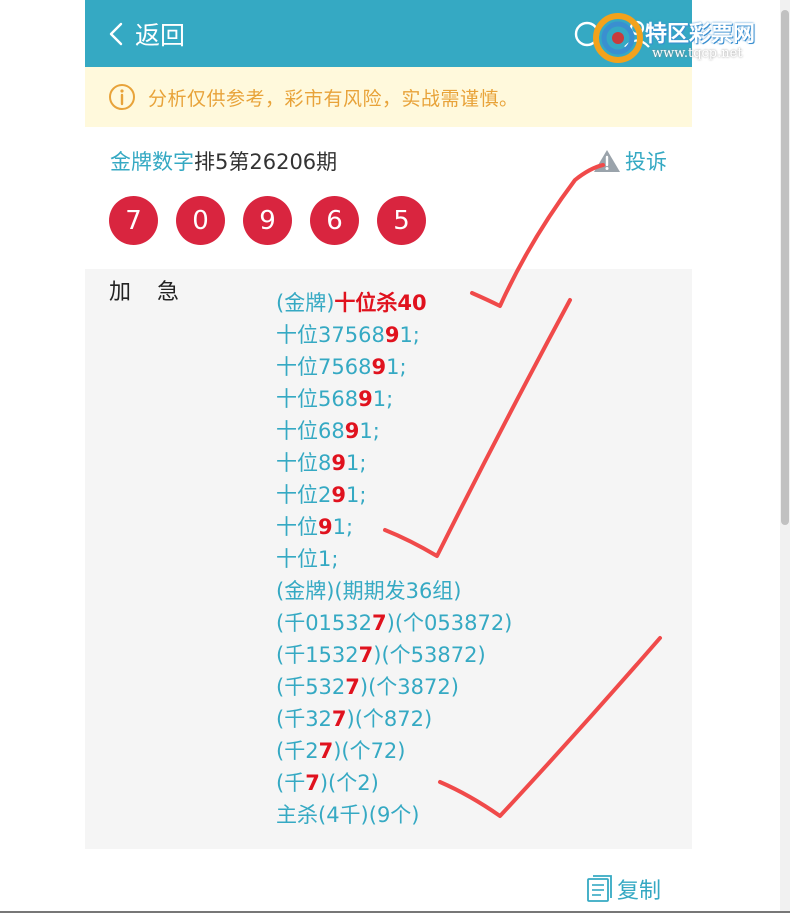 Image resolution: width=790 pixels, height=913 pixels. What do you see at coordinates (599, 888) in the screenshot?
I see `copy-document-icon` at bounding box center [599, 888].